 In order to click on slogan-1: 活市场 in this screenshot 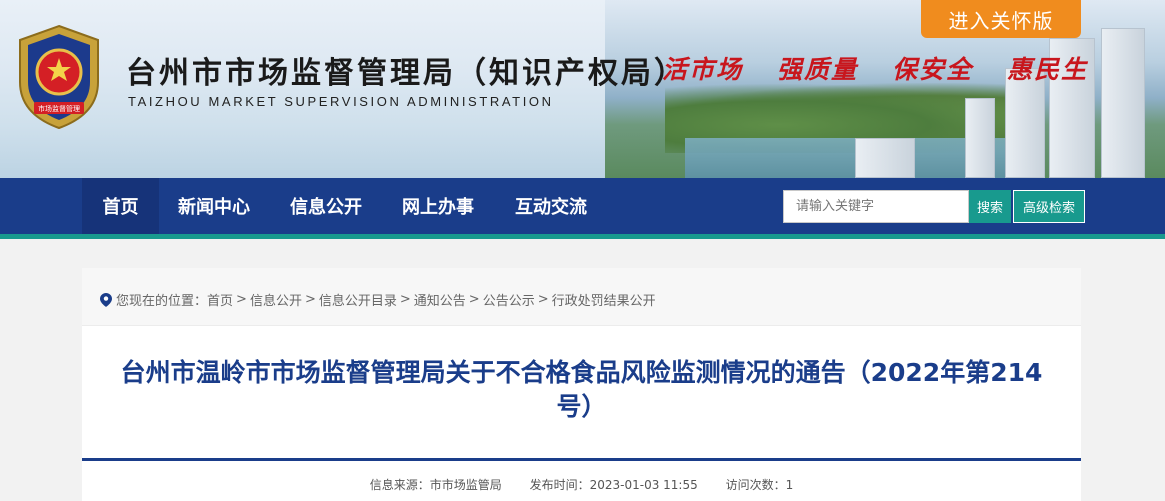, I will do `click(703, 69)`.